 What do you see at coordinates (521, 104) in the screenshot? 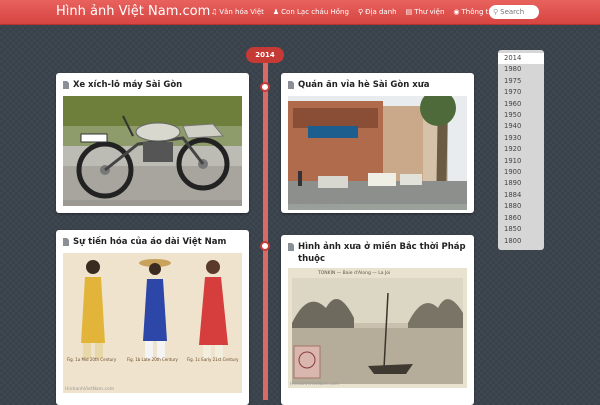
I see `year-item: 1960` at bounding box center [521, 104].